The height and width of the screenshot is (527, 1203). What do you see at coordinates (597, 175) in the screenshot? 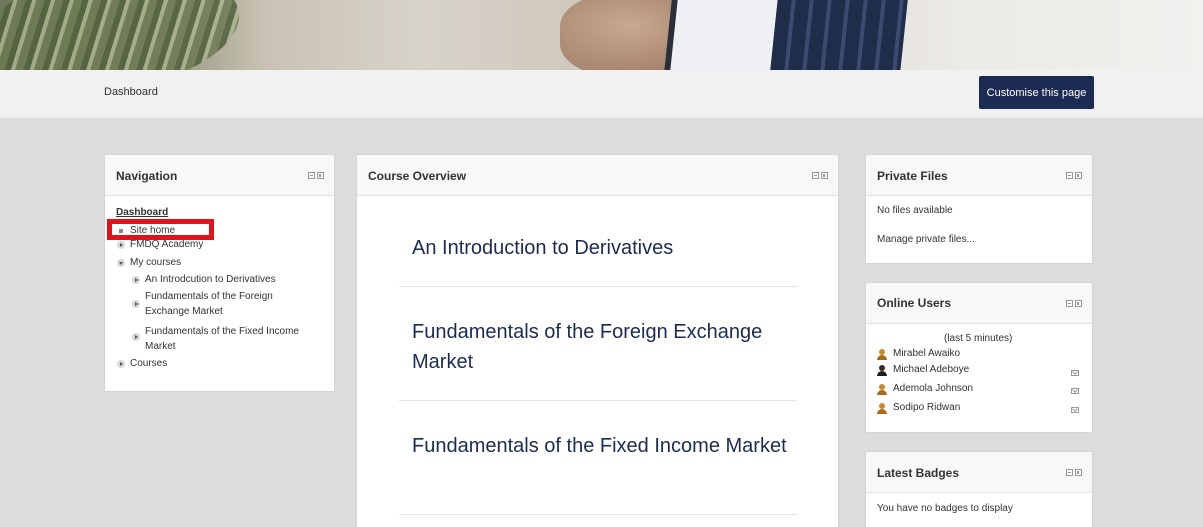
I see `course-overview-header: Course Overview` at bounding box center [597, 175].